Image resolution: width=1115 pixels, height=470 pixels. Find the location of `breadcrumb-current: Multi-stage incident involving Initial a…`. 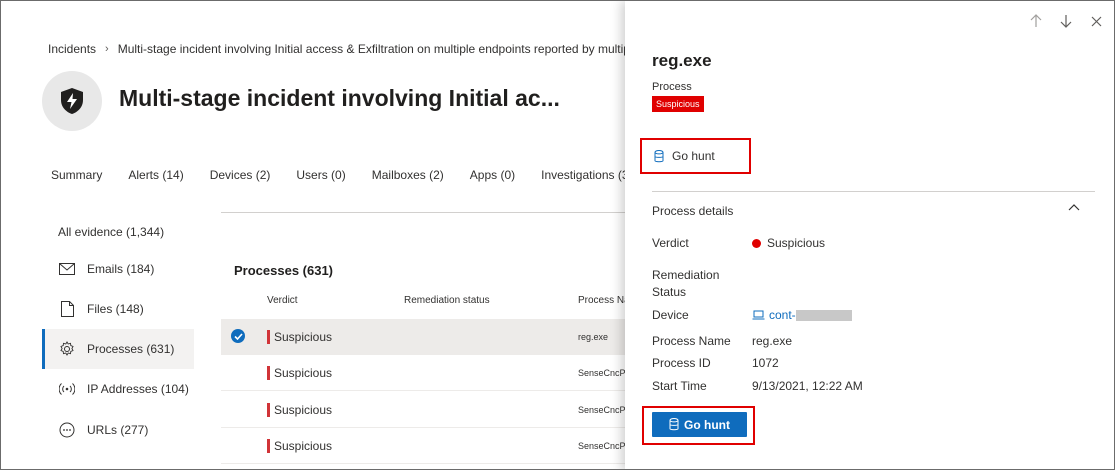

breadcrumb-current: Multi-stage incident involving Initial a… is located at coordinates (373, 49).